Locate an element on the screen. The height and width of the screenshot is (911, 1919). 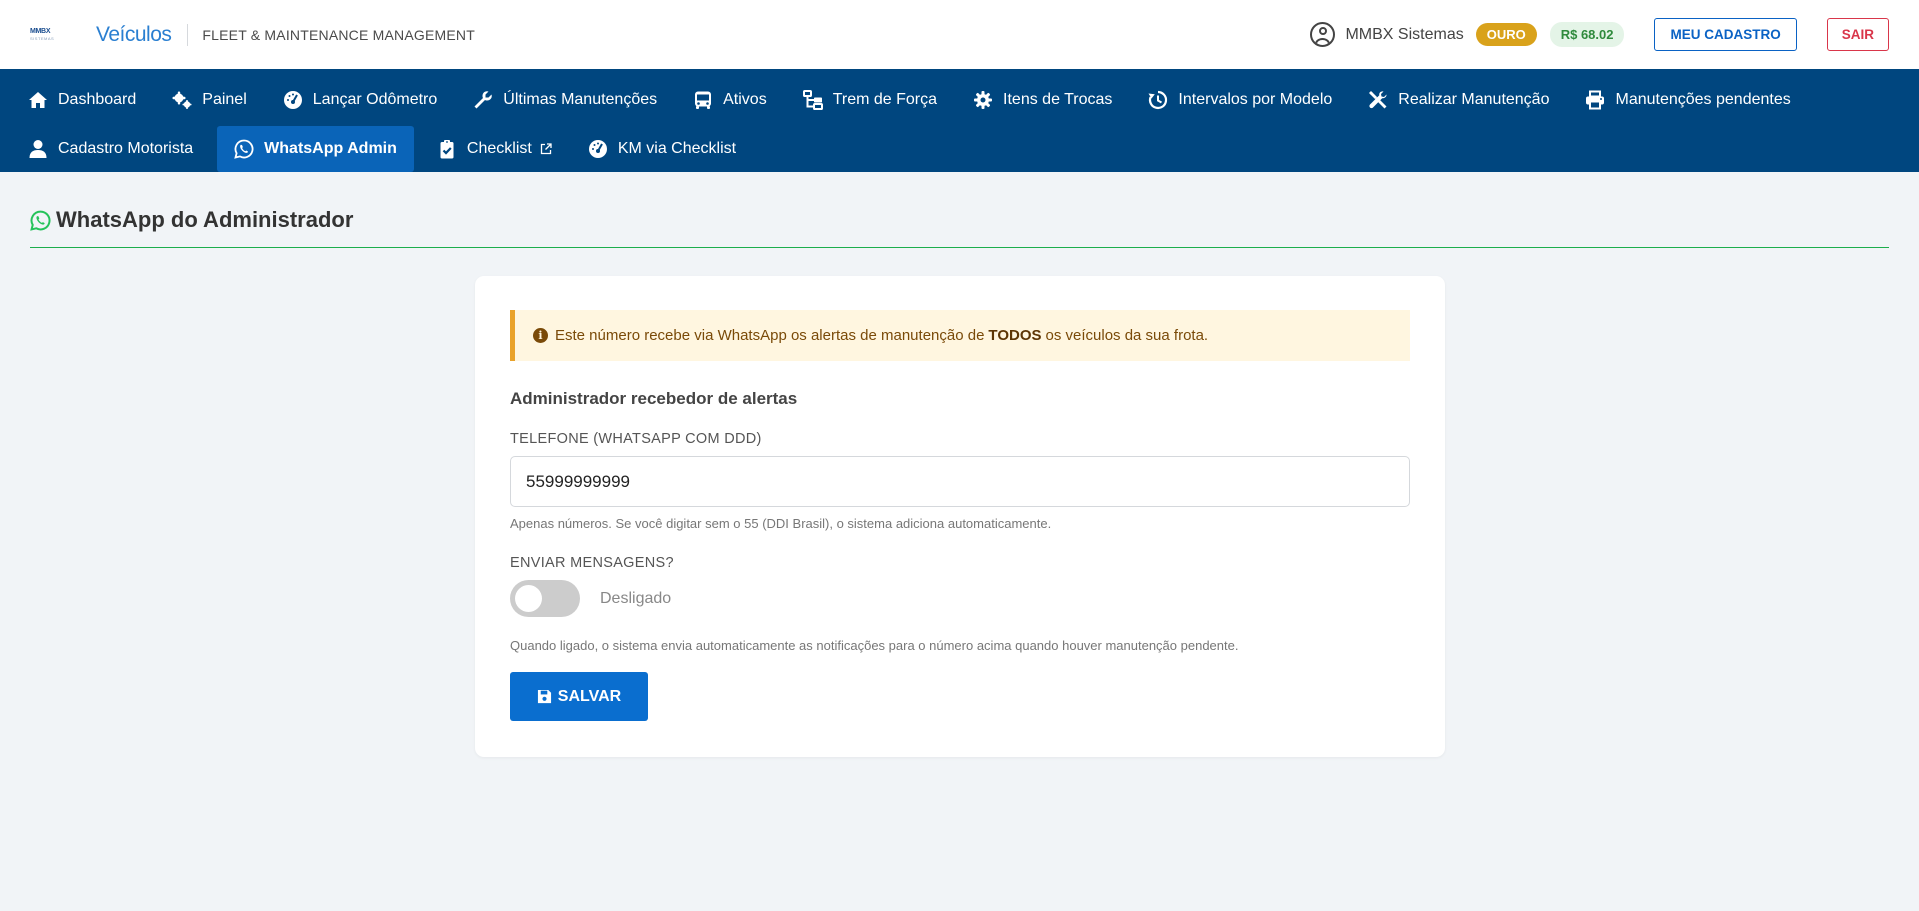
nav-item-manutencoes-pendentes: Manutenções pendentes is located at coordinates (1687, 100).